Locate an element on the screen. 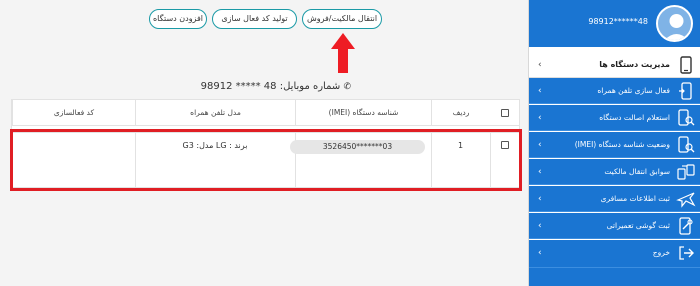  logout-icon is located at coordinates (686, 253).